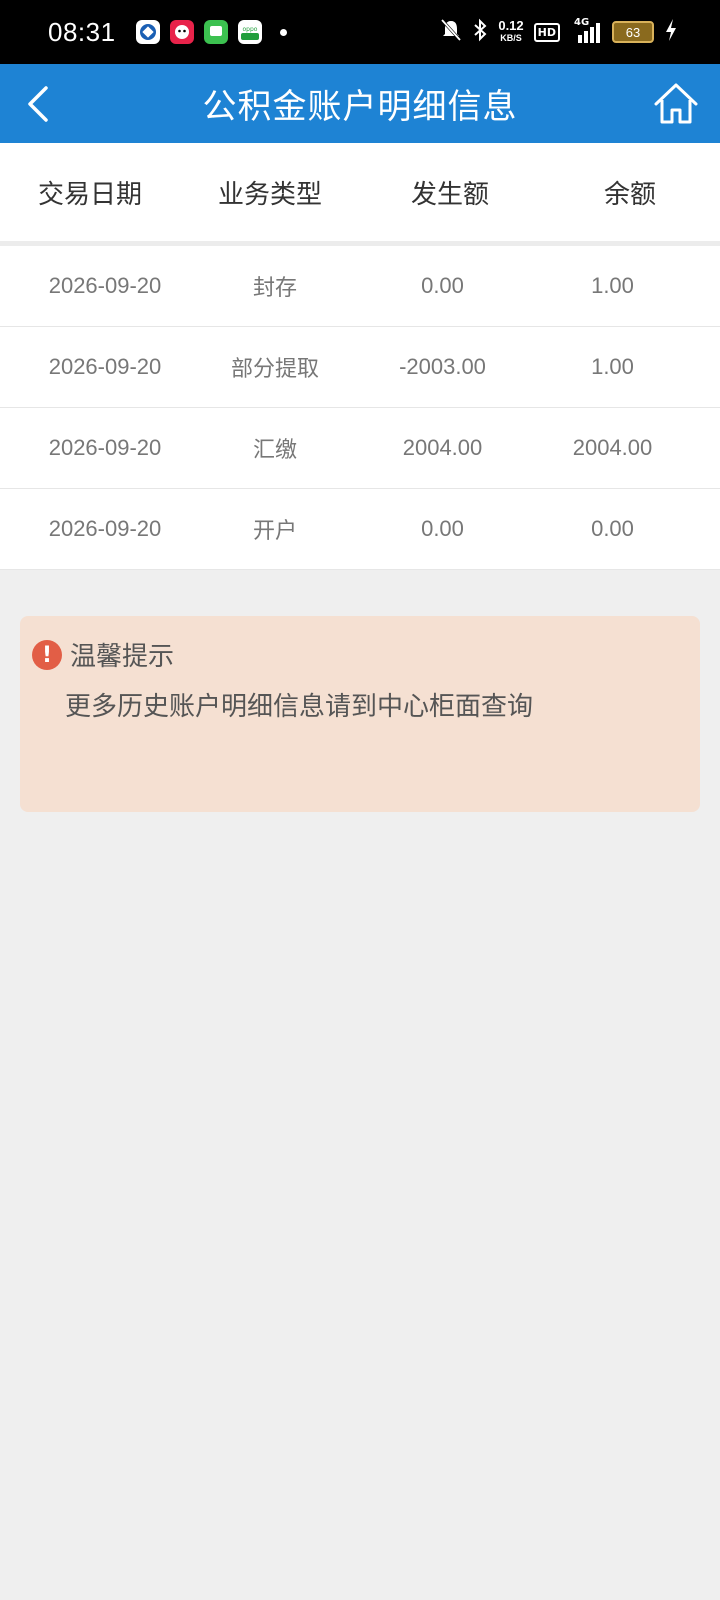 This screenshot has height=1600, width=720. Describe the element at coordinates (274, 288) in the screenshot. I see `cell-type: 封存` at that location.